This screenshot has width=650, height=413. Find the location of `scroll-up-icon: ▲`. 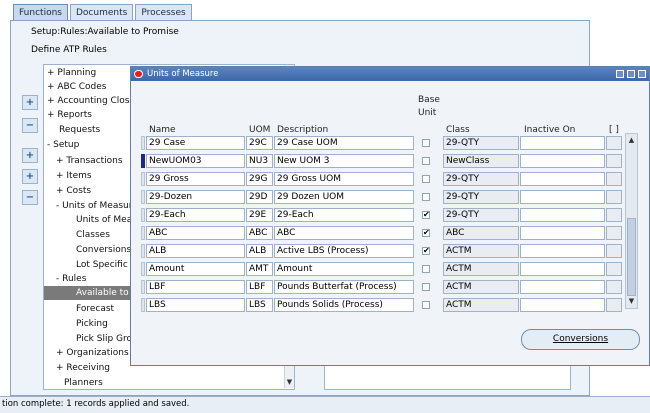

scroll-up-icon: ▲ is located at coordinates (631, 140).